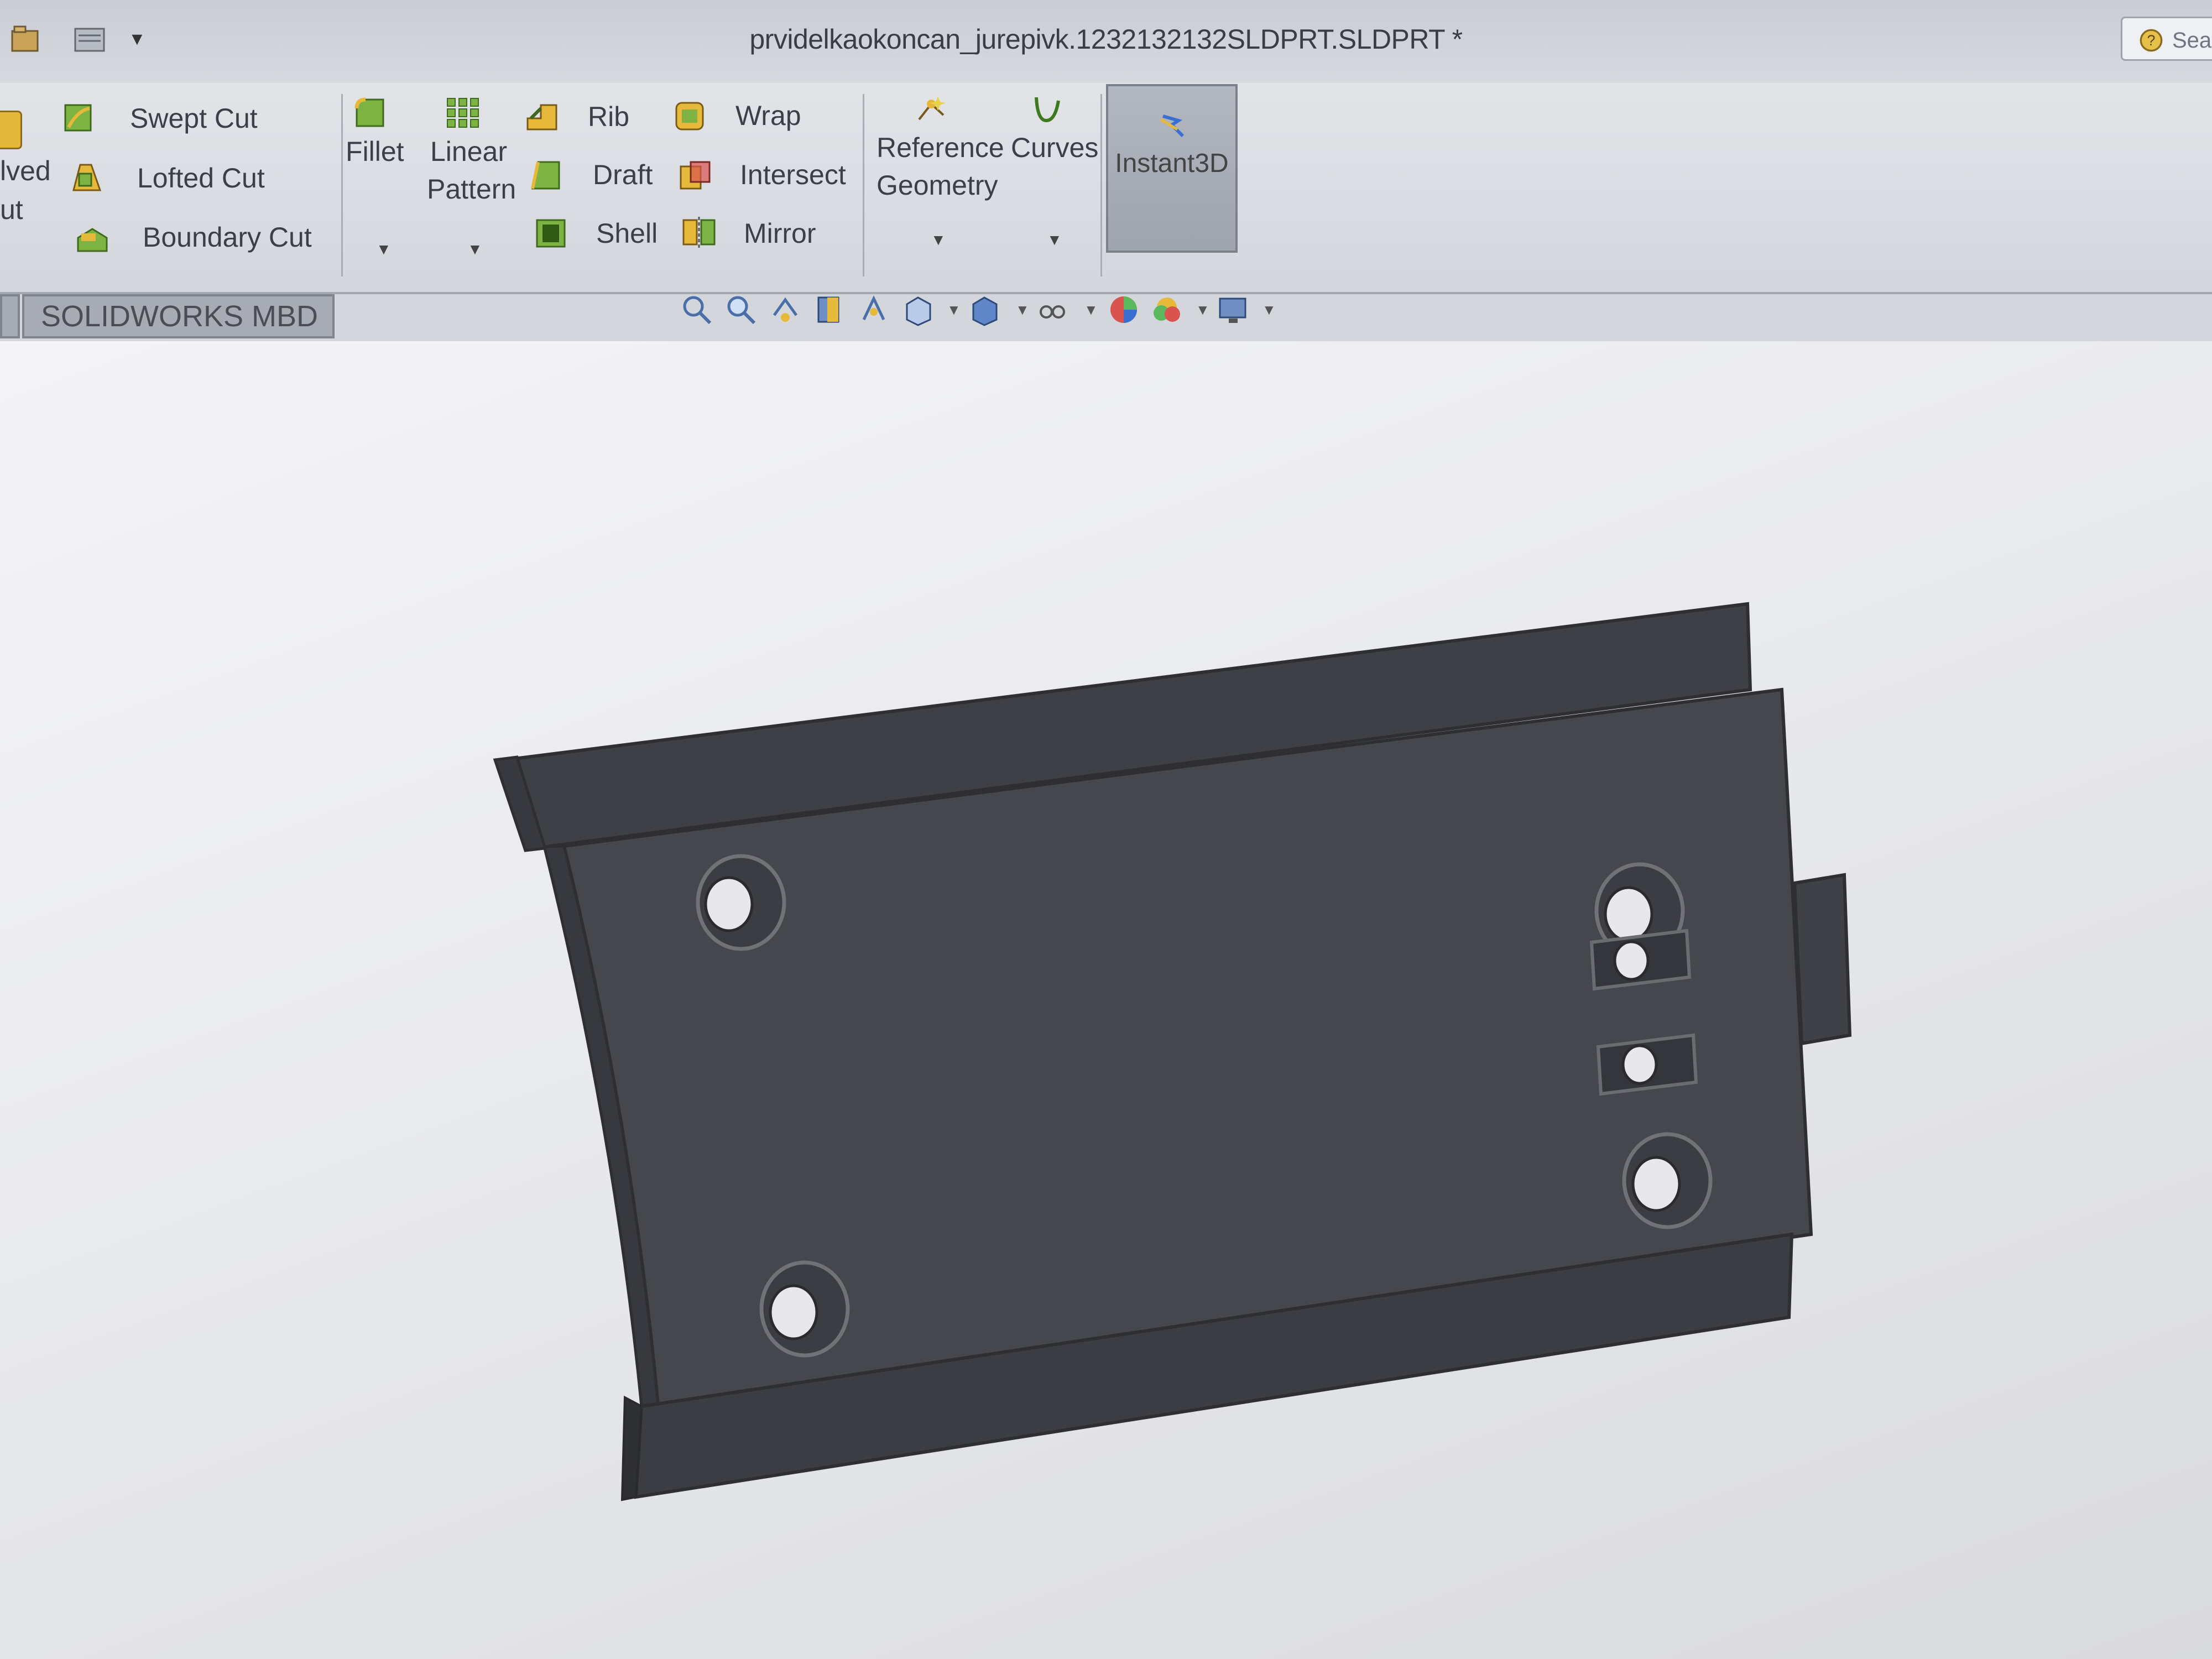  Describe the element at coordinates (780, 233) in the screenshot. I see `mirror-label: Mirror` at that location.